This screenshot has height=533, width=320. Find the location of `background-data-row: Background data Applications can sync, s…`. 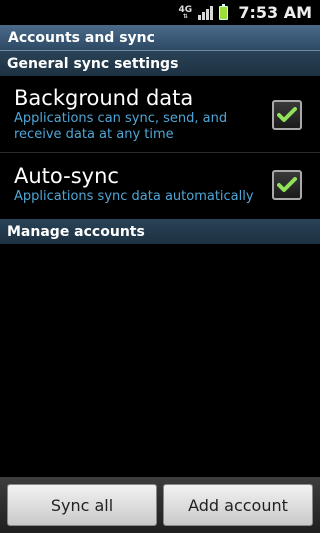

background-data-row: Background data Applications can sync, s… is located at coordinates (160, 114).